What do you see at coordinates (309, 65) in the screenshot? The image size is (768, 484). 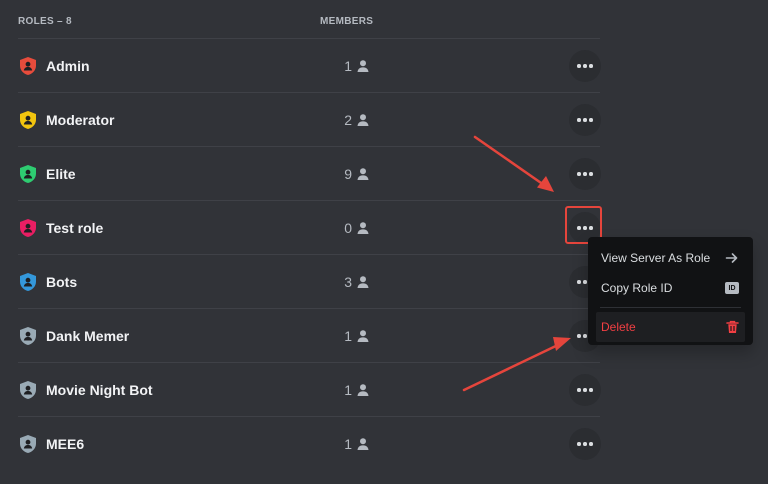 I see `role-row: Admin 1` at bounding box center [309, 65].